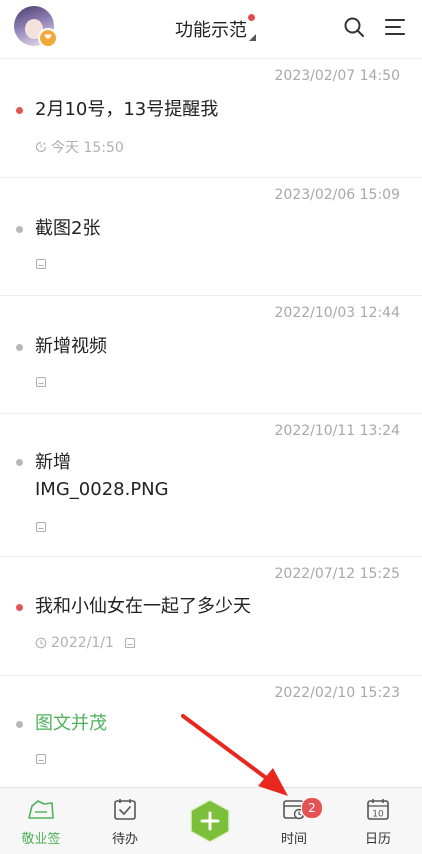 The image size is (422, 854). What do you see at coordinates (82, 643) in the screenshot?
I see `countdown-date: 2022/1/1` at bounding box center [82, 643].